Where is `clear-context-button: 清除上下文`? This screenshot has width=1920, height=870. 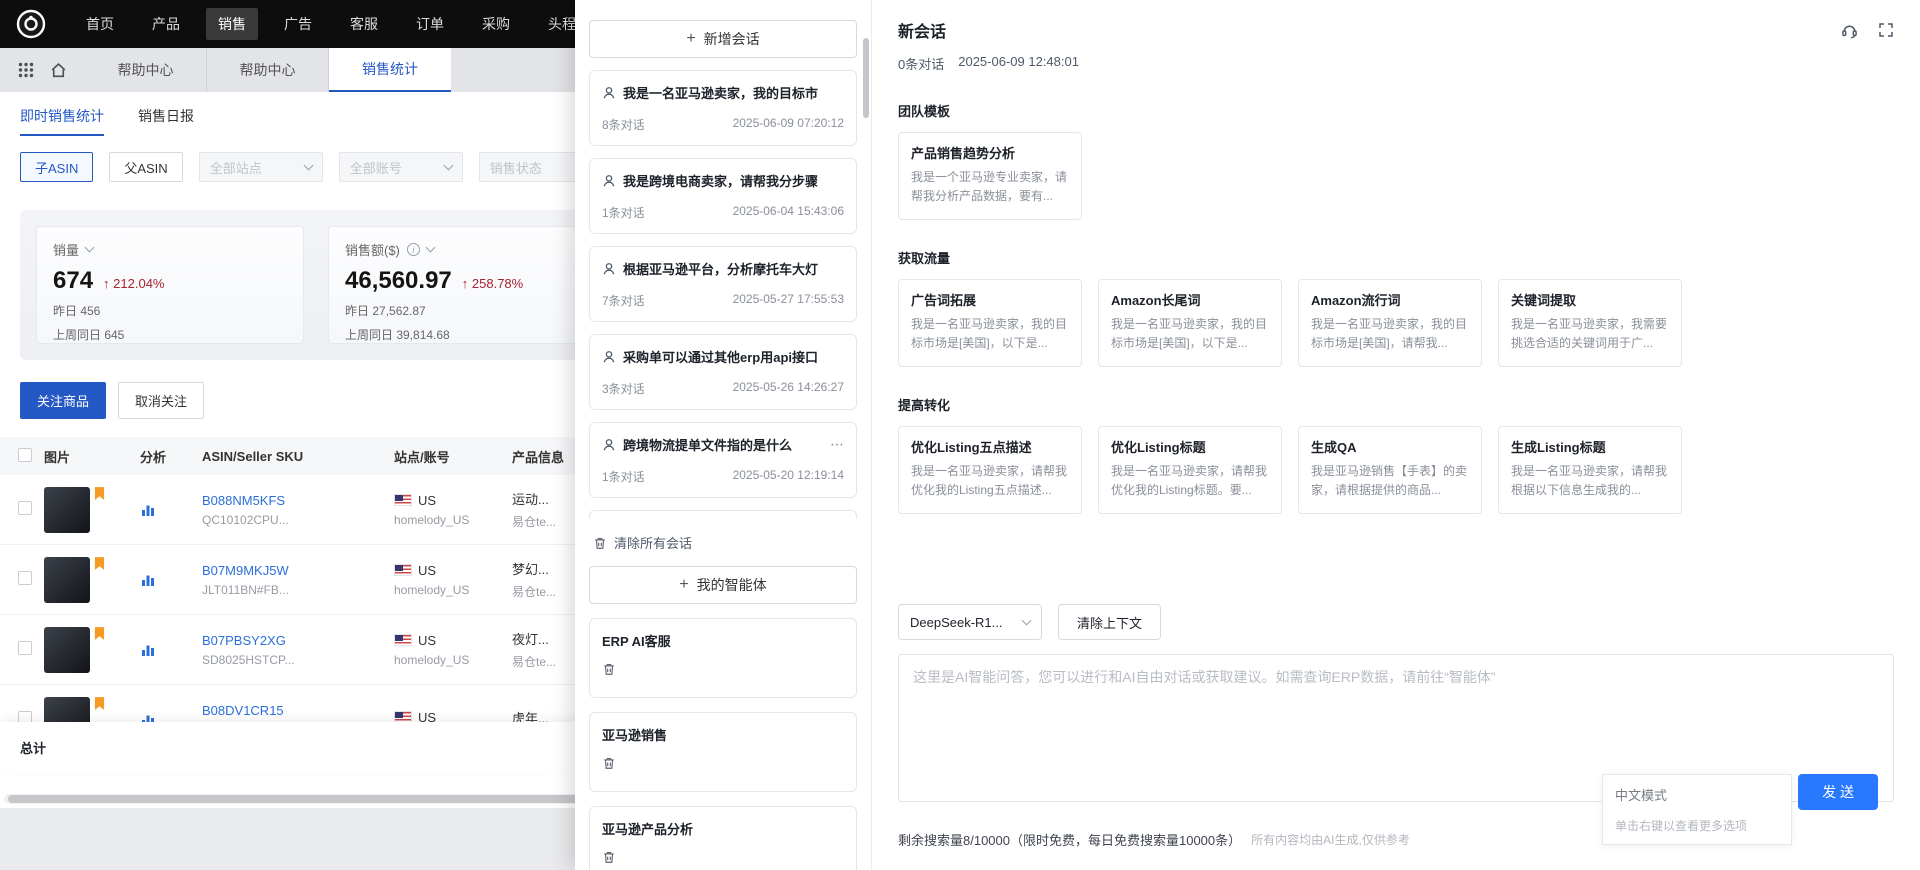
clear-context-button: 清除上下文 is located at coordinates (1110, 622).